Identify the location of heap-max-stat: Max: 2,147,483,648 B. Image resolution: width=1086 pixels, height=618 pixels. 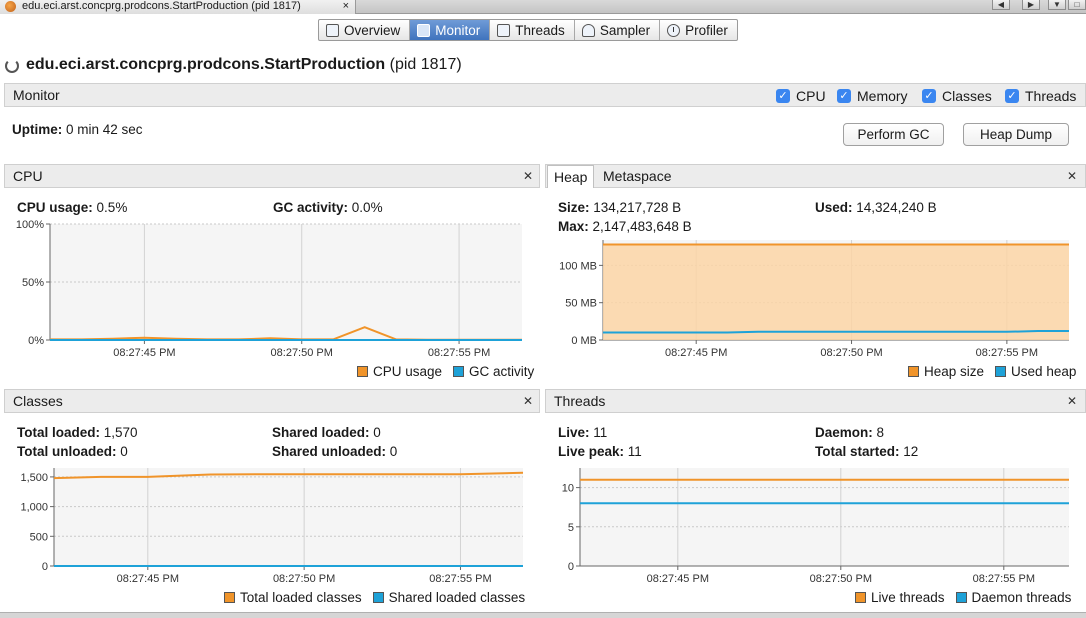
(625, 226).